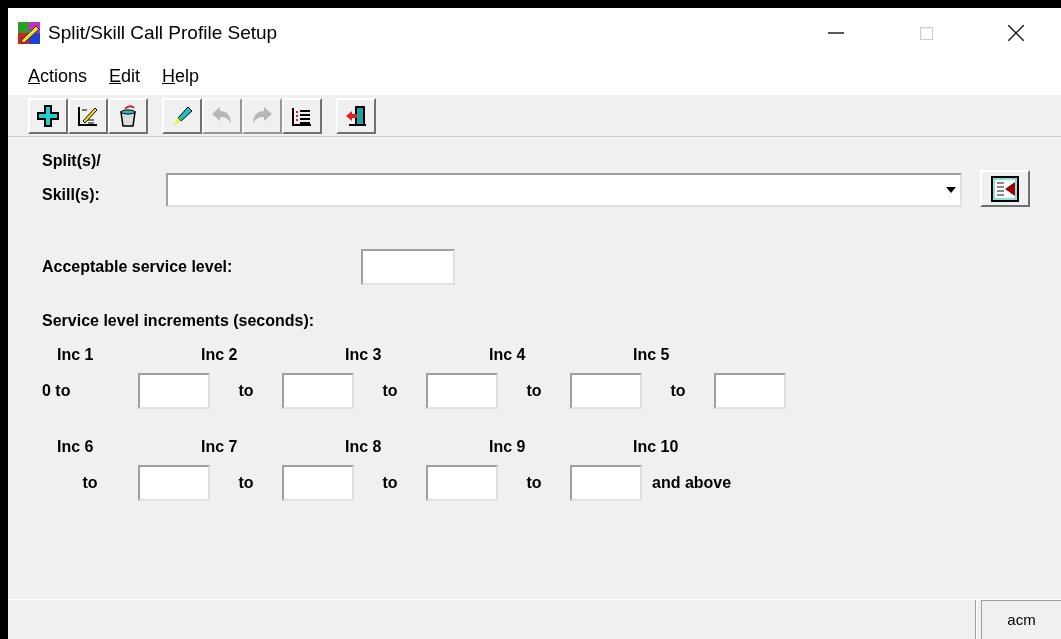 This screenshot has height=639, width=1061. What do you see at coordinates (72, 161) in the screenshot?
I see `field-label: Split(s)/` at bounding box center [72, 161].